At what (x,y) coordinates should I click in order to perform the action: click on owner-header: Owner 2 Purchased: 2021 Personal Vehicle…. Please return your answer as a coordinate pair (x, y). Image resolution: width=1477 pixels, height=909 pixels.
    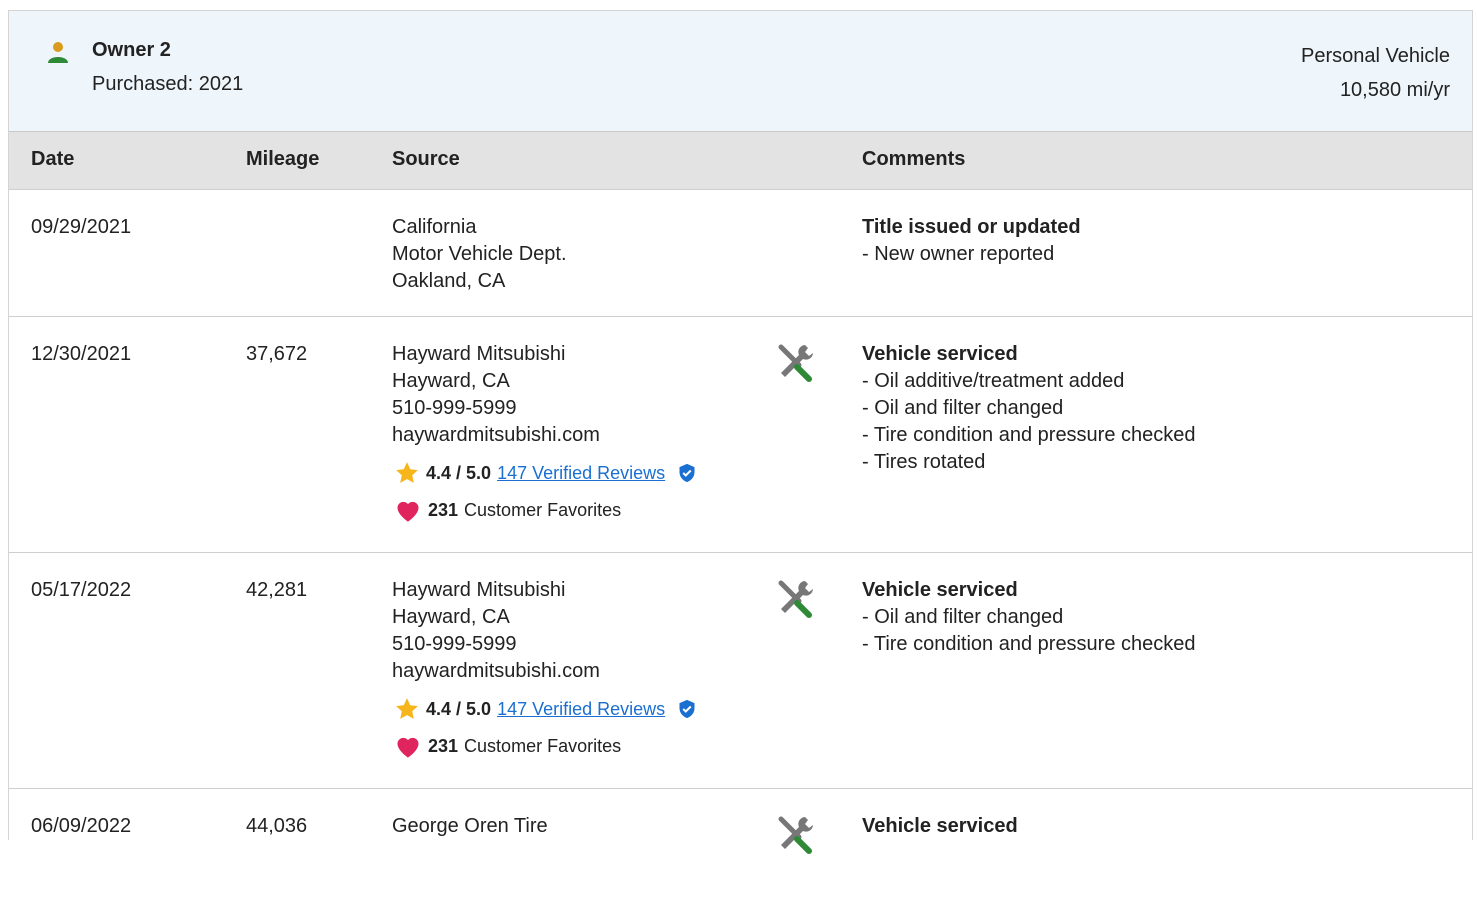
    Looking at the image, I should click on (740, 71).